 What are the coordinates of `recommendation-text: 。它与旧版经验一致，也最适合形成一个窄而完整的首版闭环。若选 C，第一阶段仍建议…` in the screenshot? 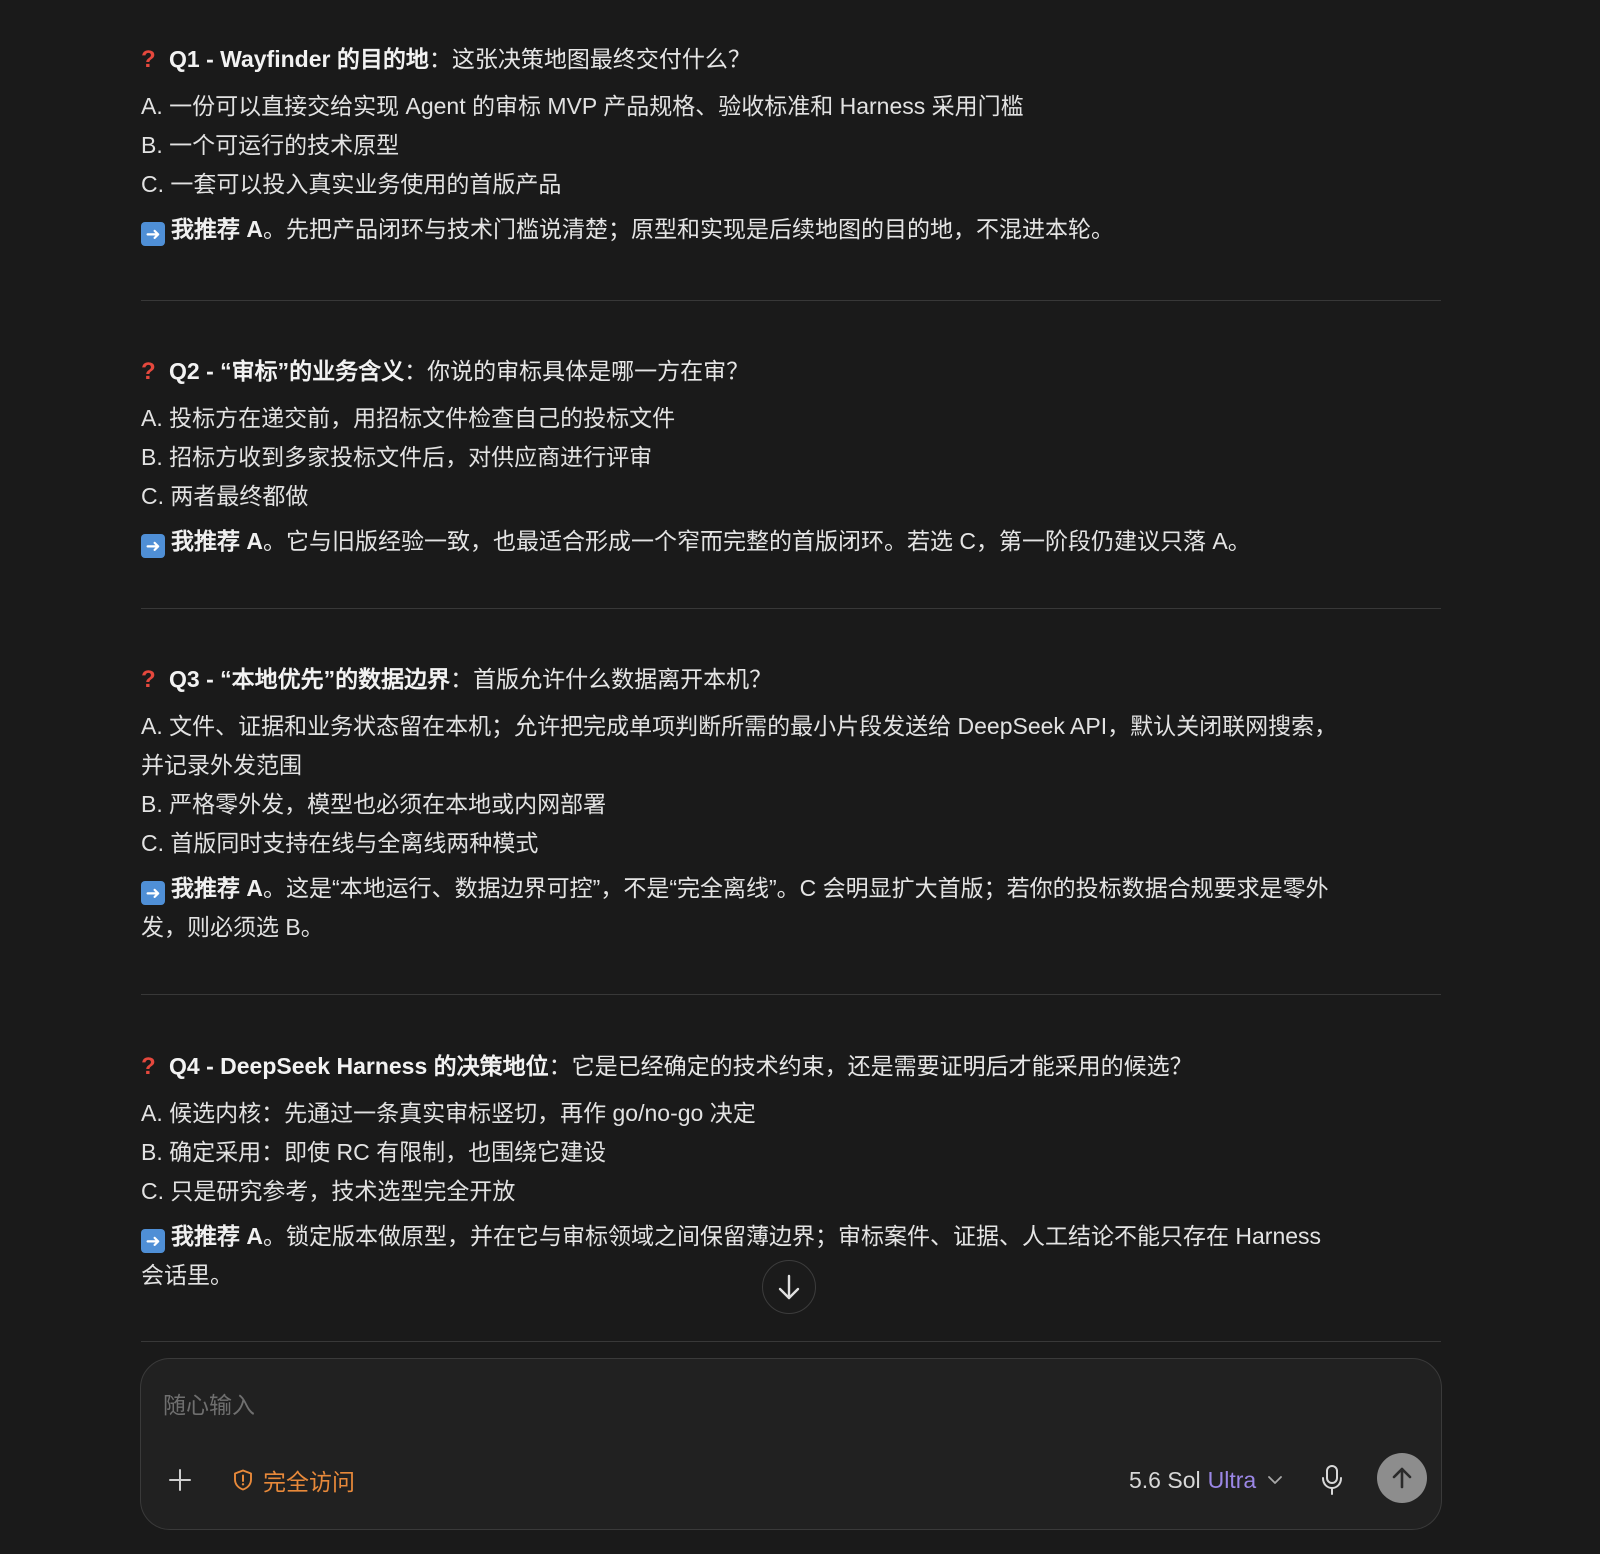 It's located at (757, 541).